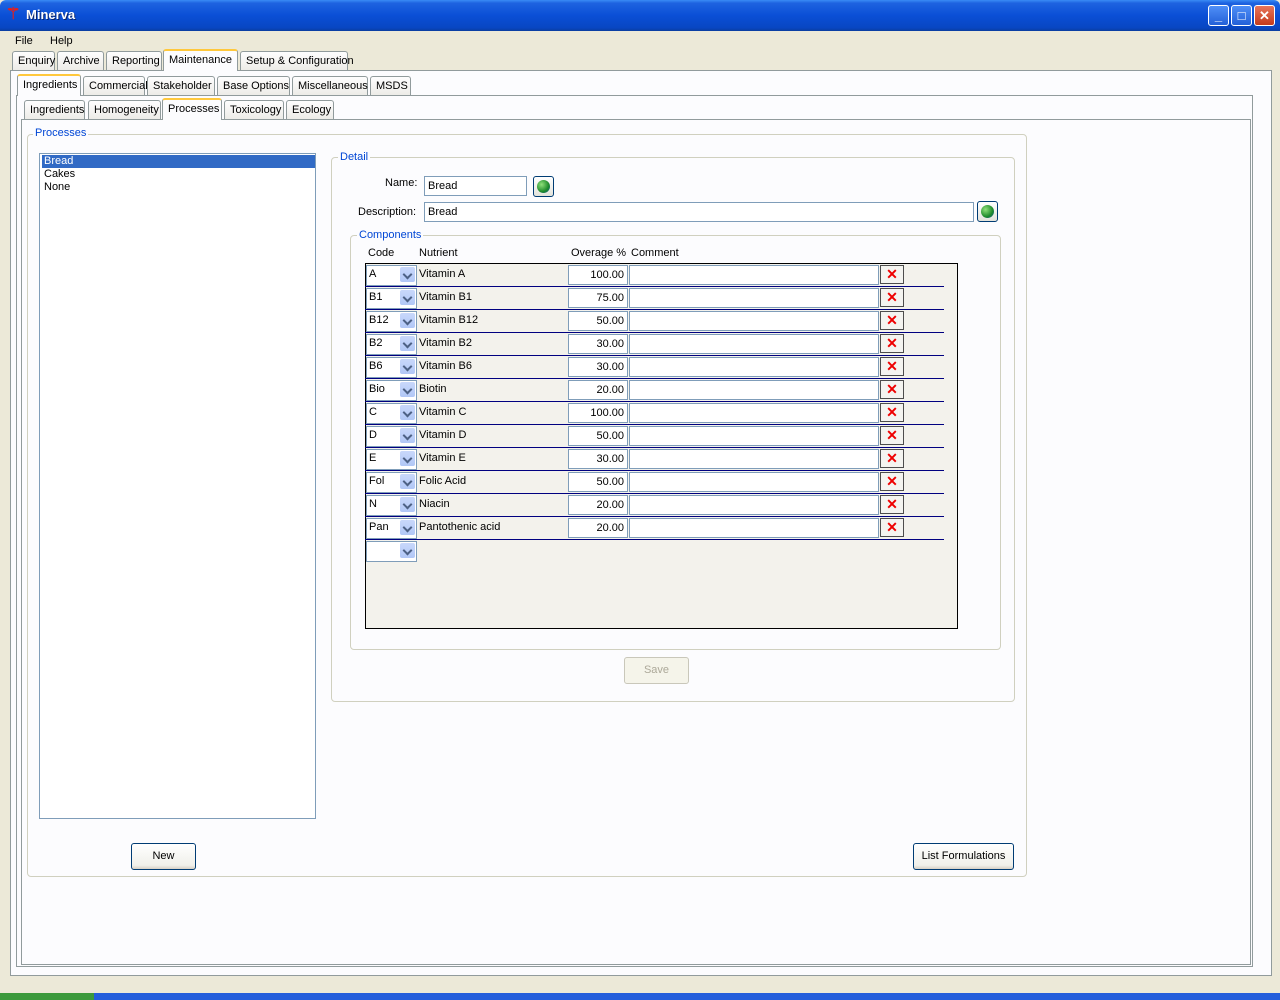  What do you see at coordinates (543, 186) in the screenshot?
I see `name-translate-globe-icon` at bounding box center [543, 186].